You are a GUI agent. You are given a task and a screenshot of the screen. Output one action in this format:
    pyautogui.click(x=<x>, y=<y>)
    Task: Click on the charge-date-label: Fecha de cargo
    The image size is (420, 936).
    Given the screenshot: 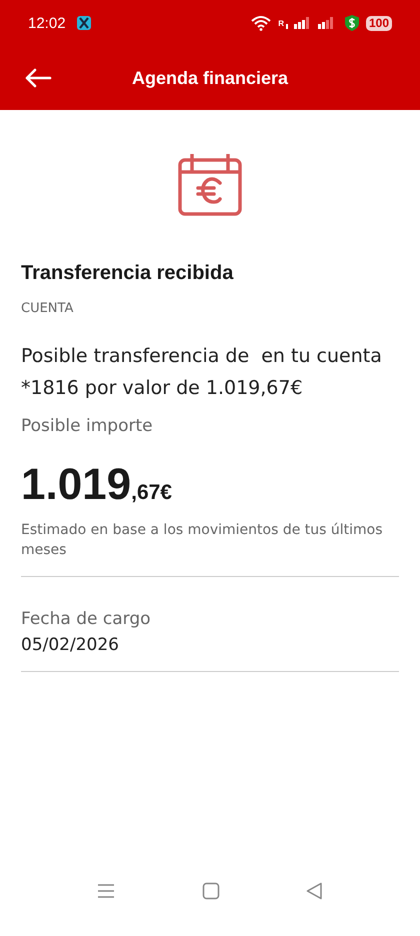 What is the action you would take?
    pyautogui.click(x=86, y=619)
    